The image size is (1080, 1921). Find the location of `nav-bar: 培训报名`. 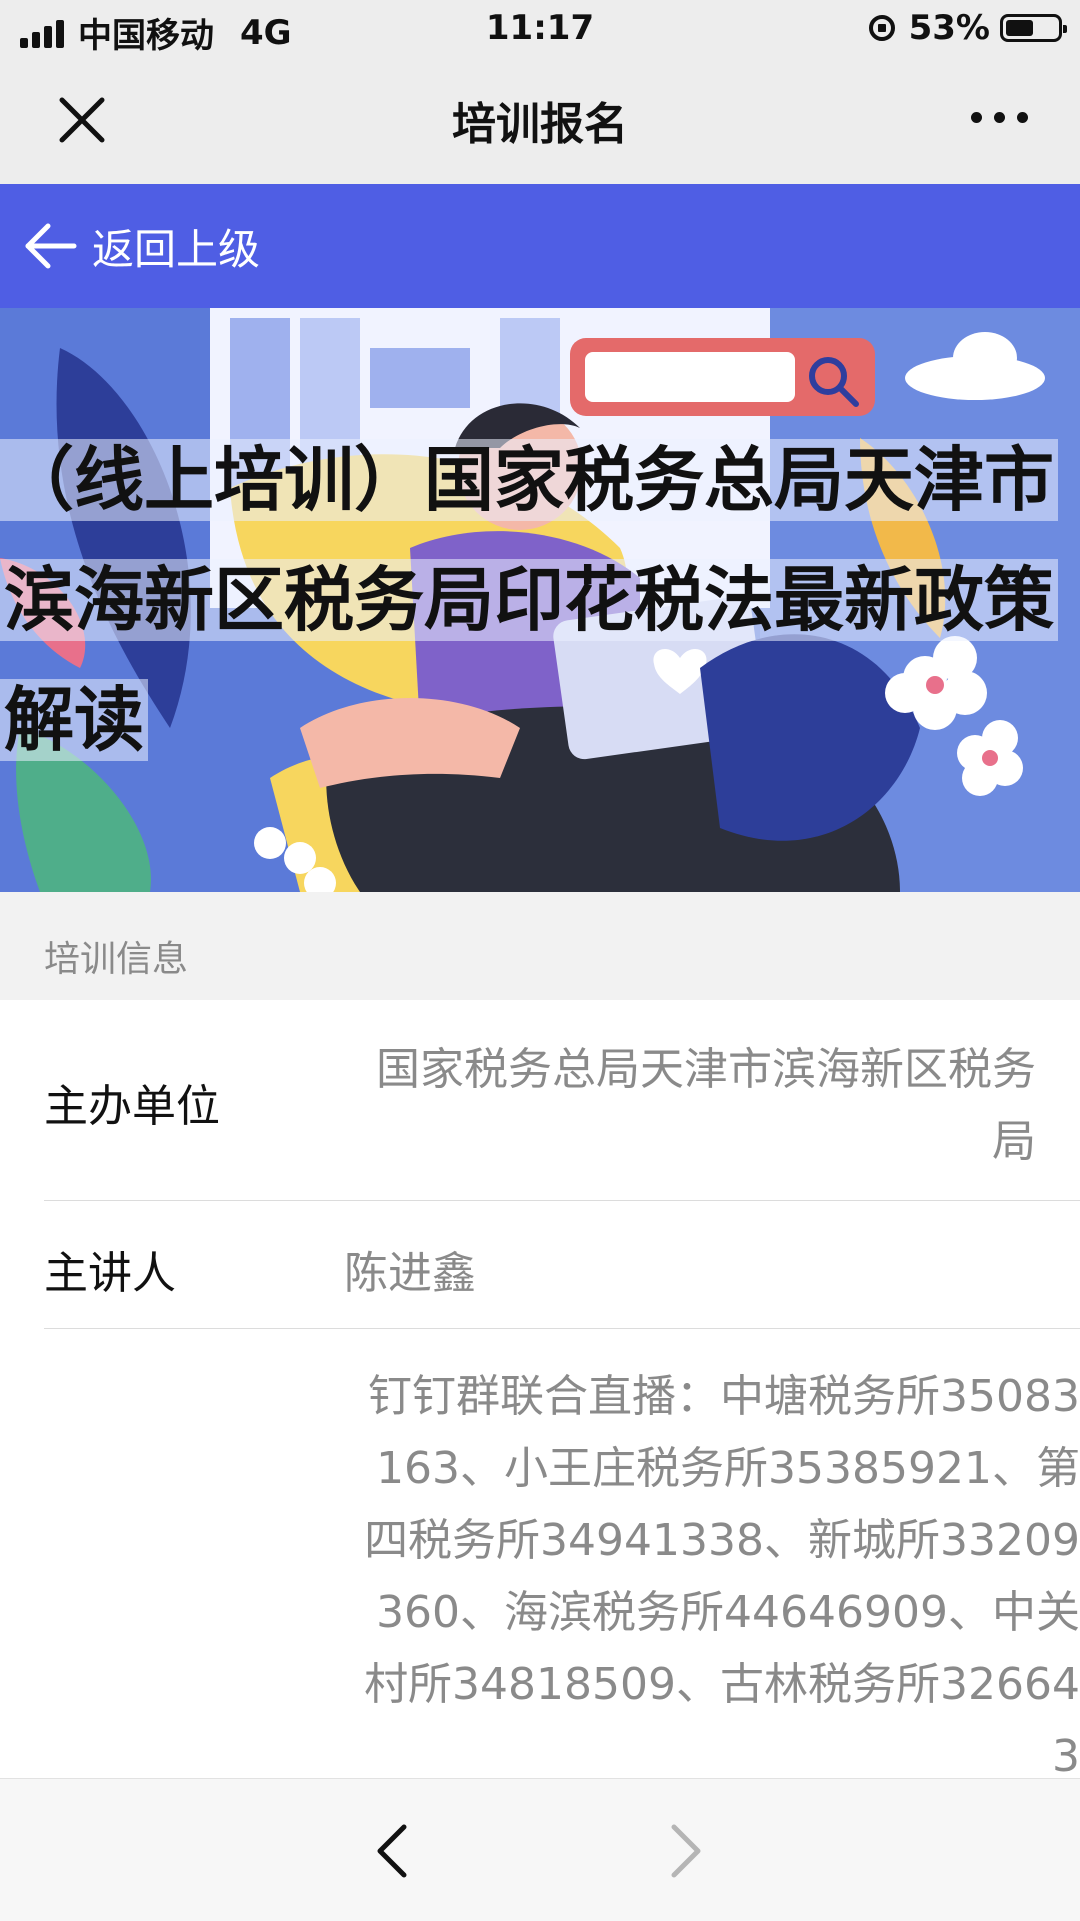

nav-bar: 培训报名 is located at coordinates (540, 121).